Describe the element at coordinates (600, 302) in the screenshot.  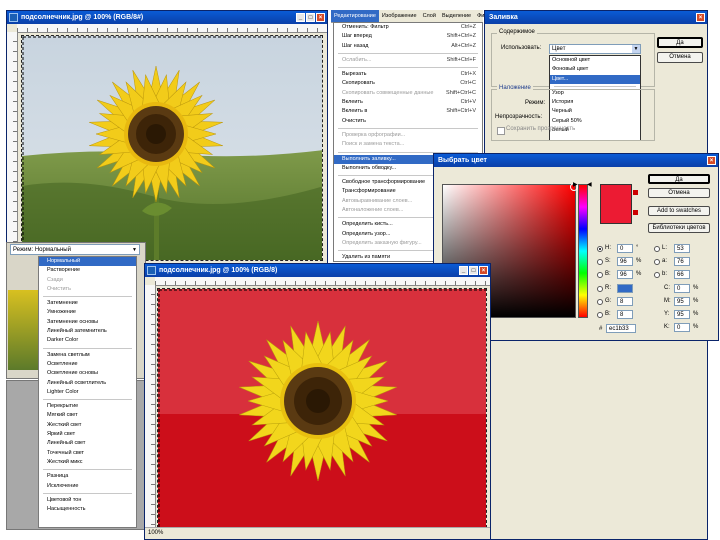
I see `radio-g` at that location.